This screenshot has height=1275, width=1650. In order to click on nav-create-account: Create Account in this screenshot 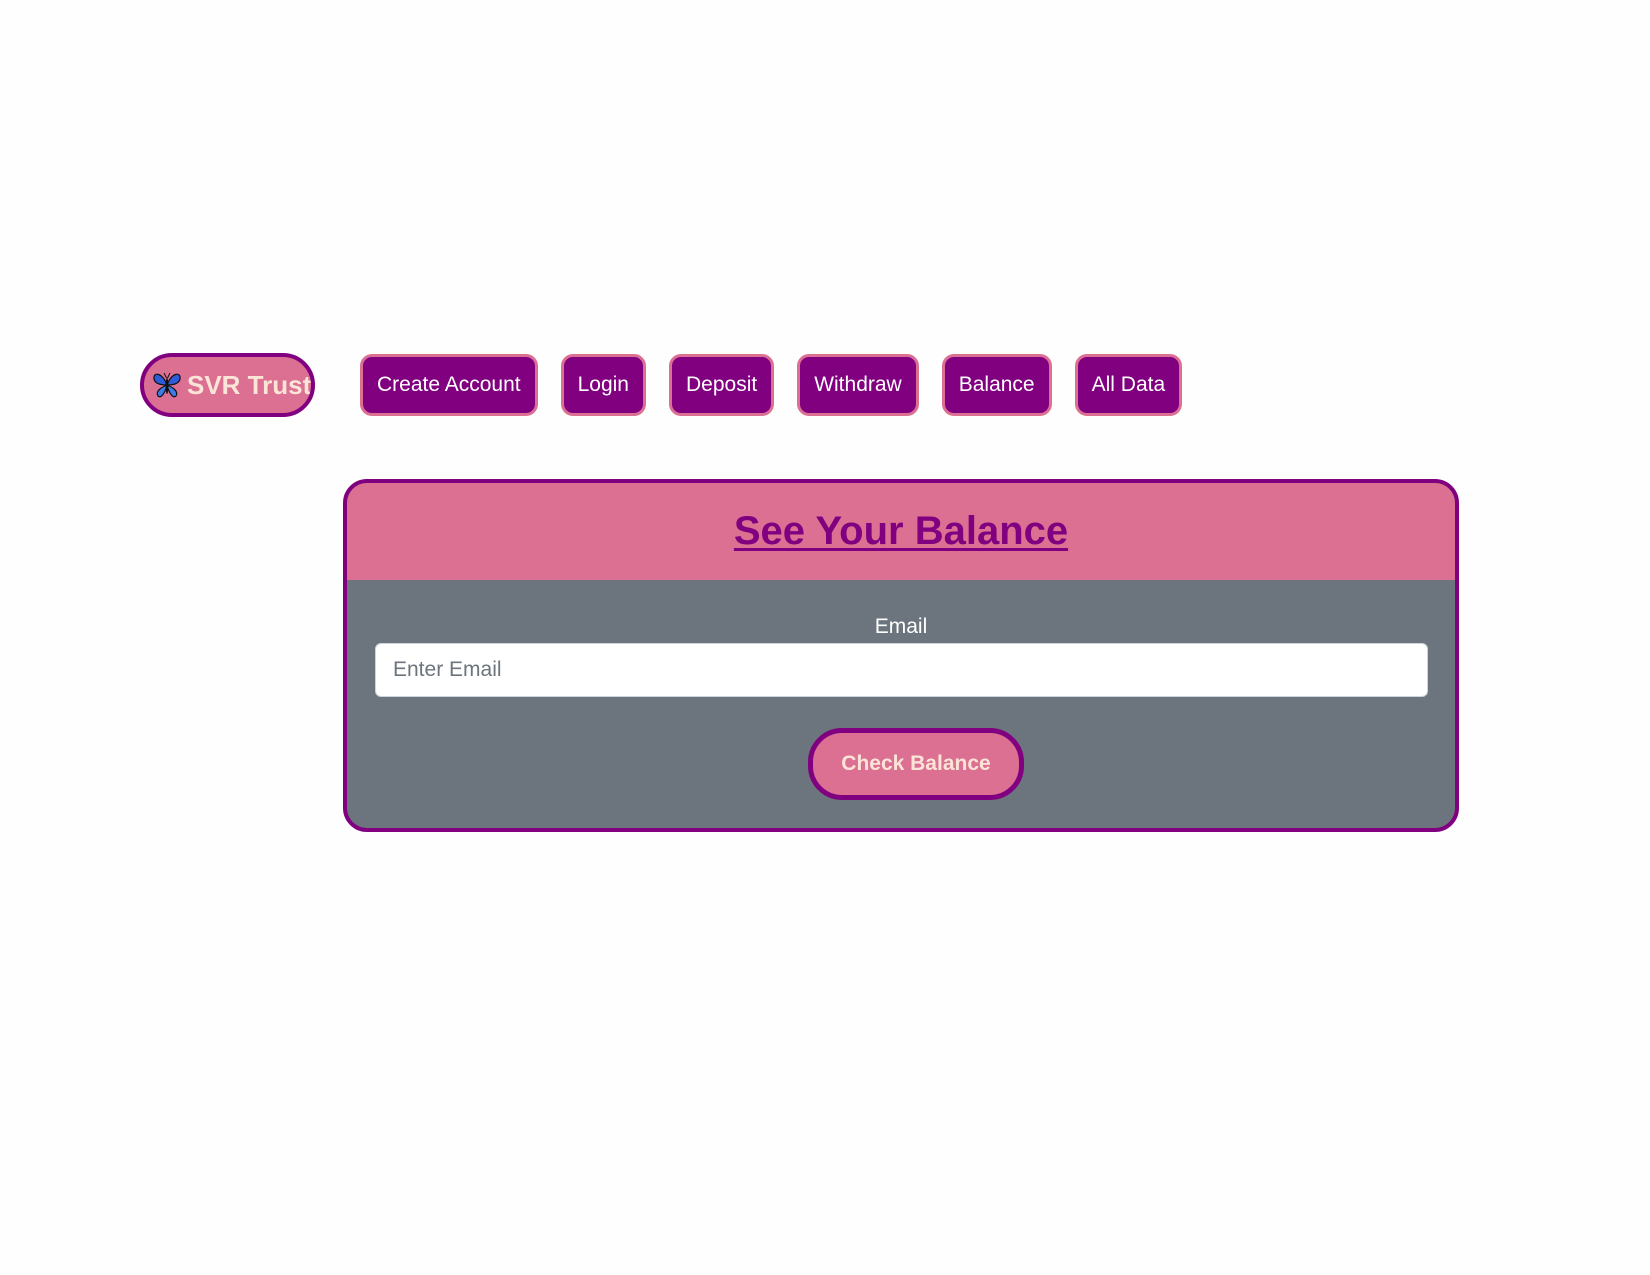, I will do `click(449, 385)`.